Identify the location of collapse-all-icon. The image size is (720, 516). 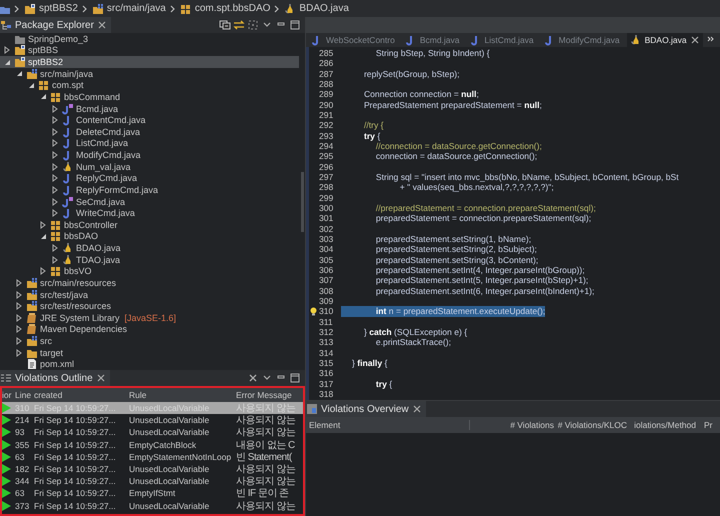
(225, 25).